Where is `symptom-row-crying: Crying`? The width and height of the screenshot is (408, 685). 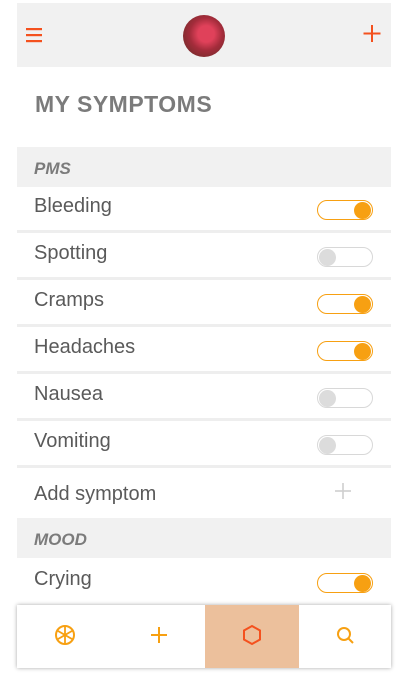
symptom-row-crying: Crying is located at coordinates (204, 581).